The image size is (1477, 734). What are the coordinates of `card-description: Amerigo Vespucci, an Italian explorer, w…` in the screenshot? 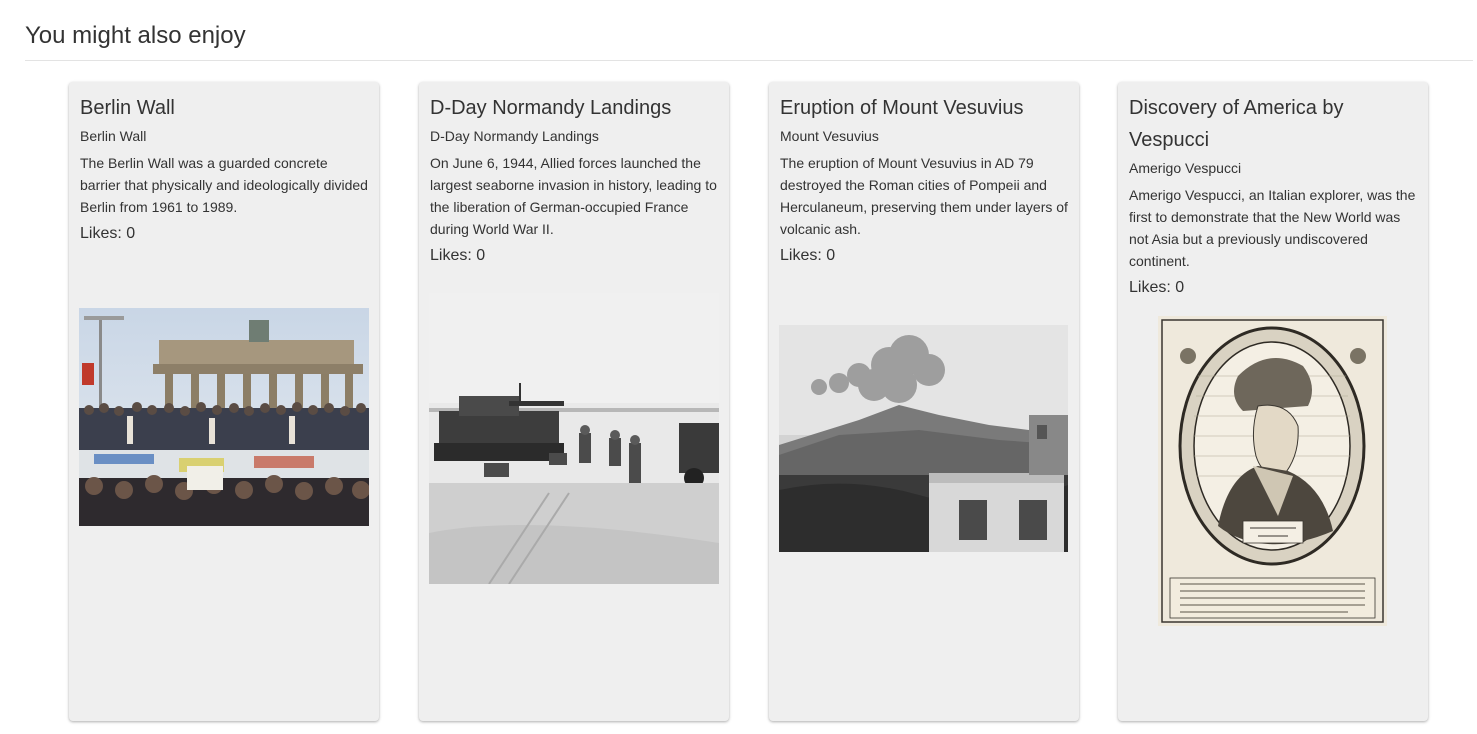 It's located at (1272, 228).